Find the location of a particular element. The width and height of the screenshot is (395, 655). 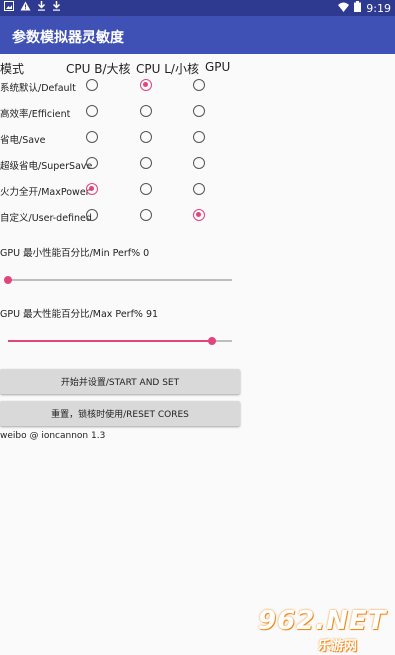

footer-credit: weibo @ ioncannon 1.3 is located at coordinates (53, 436).